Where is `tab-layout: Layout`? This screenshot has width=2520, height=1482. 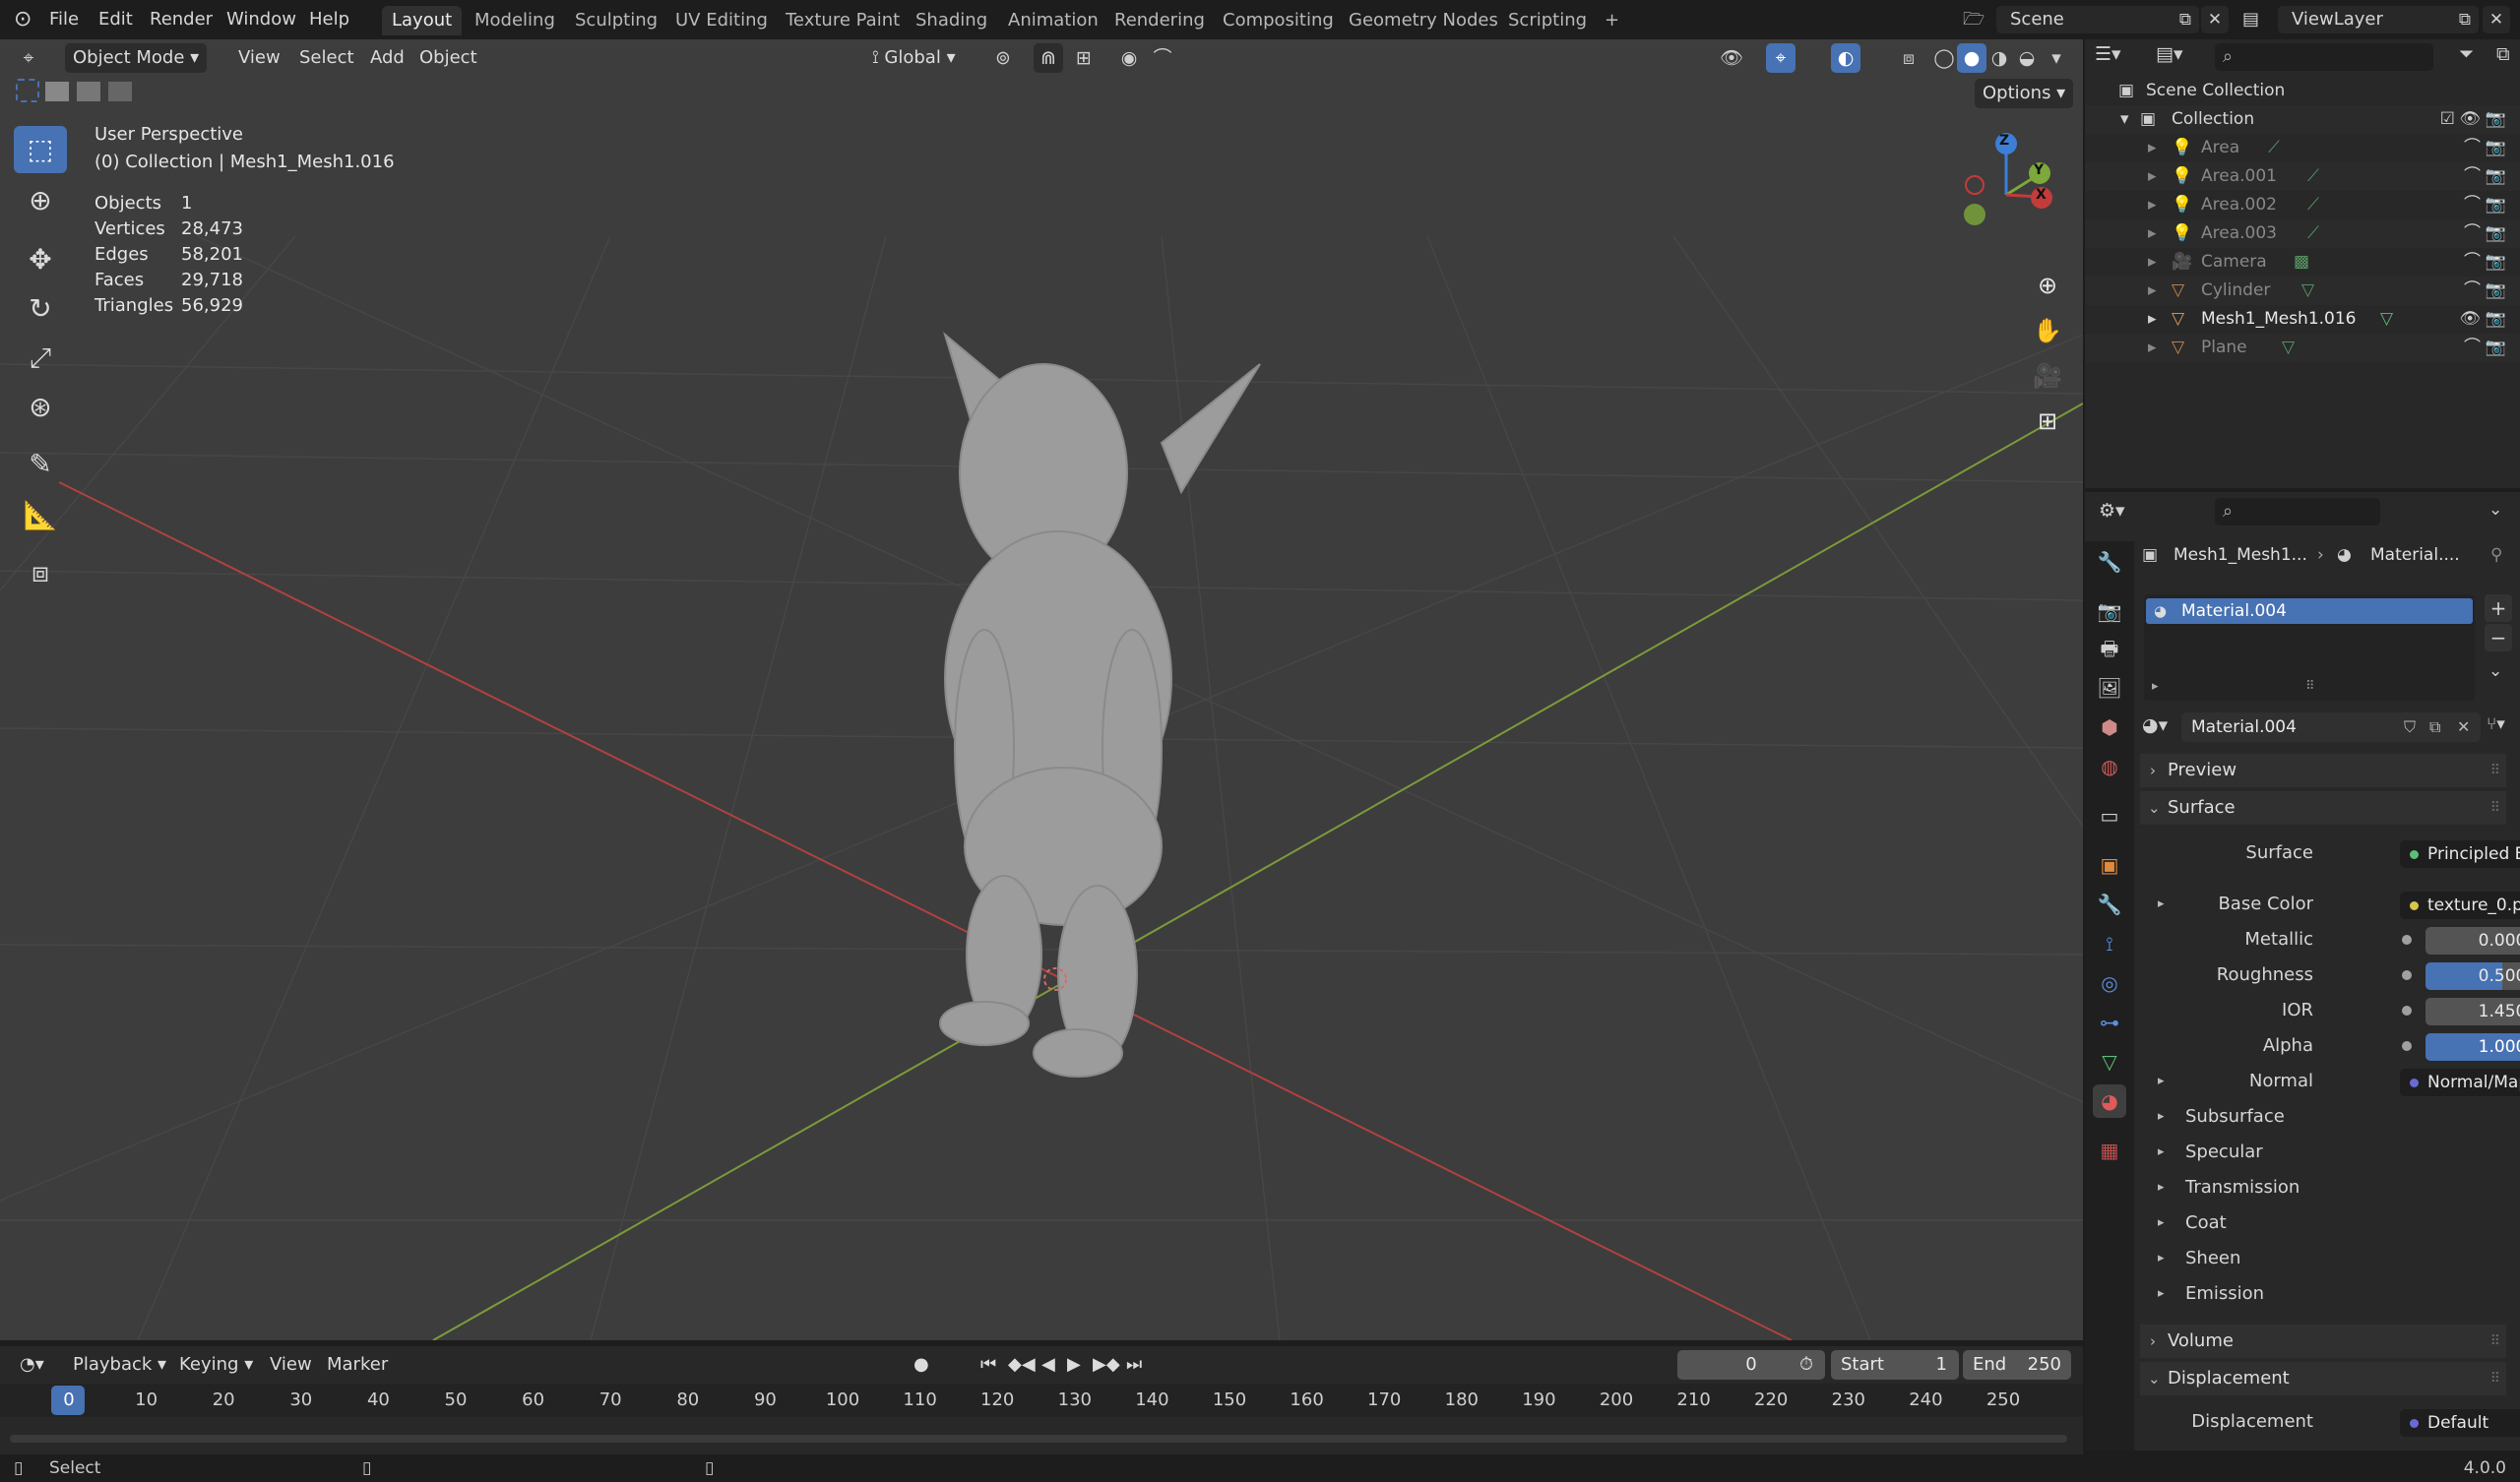
tab-layout: Layout is located at coordinates (422, 20).